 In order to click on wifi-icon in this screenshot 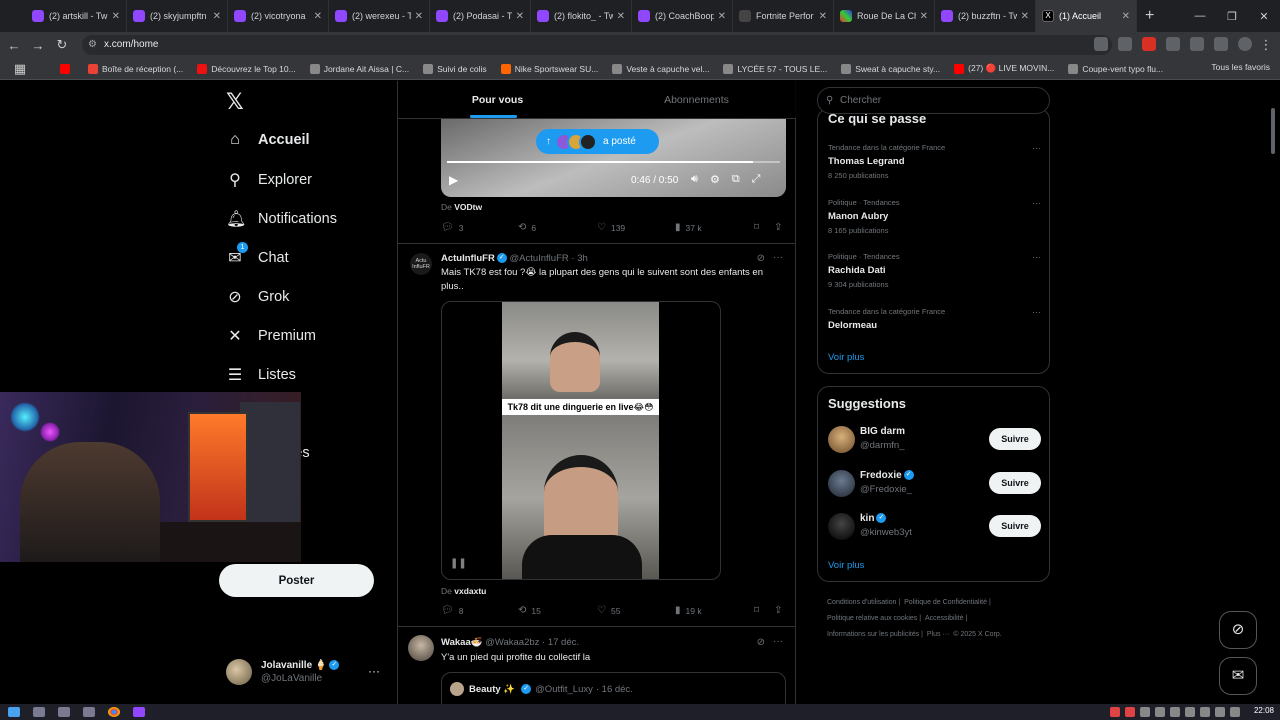, I will do `click(1220, 712)`.